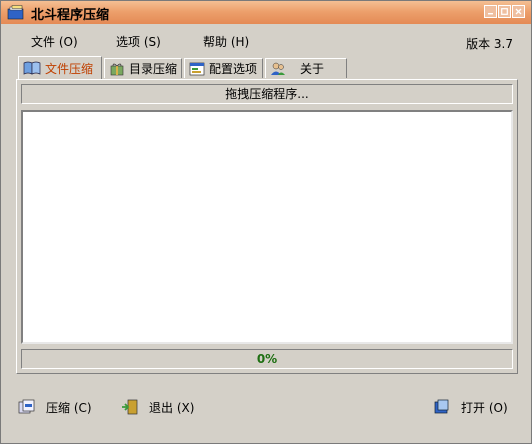 The height and width of the screenshot is (444, 532). I want to click on exit-button: 退出 (X), so click(157, 407).